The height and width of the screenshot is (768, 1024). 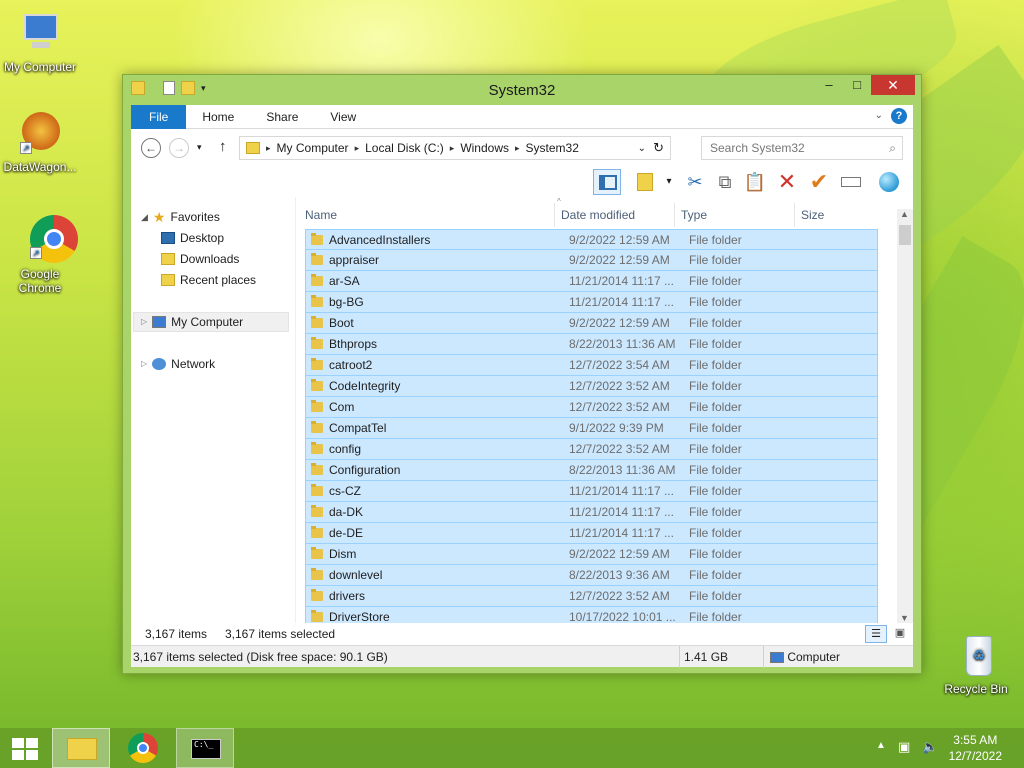 I want to click on file-row: Boot 9/2/2022 12:59 AM File folder, so click(x=591, y=323).